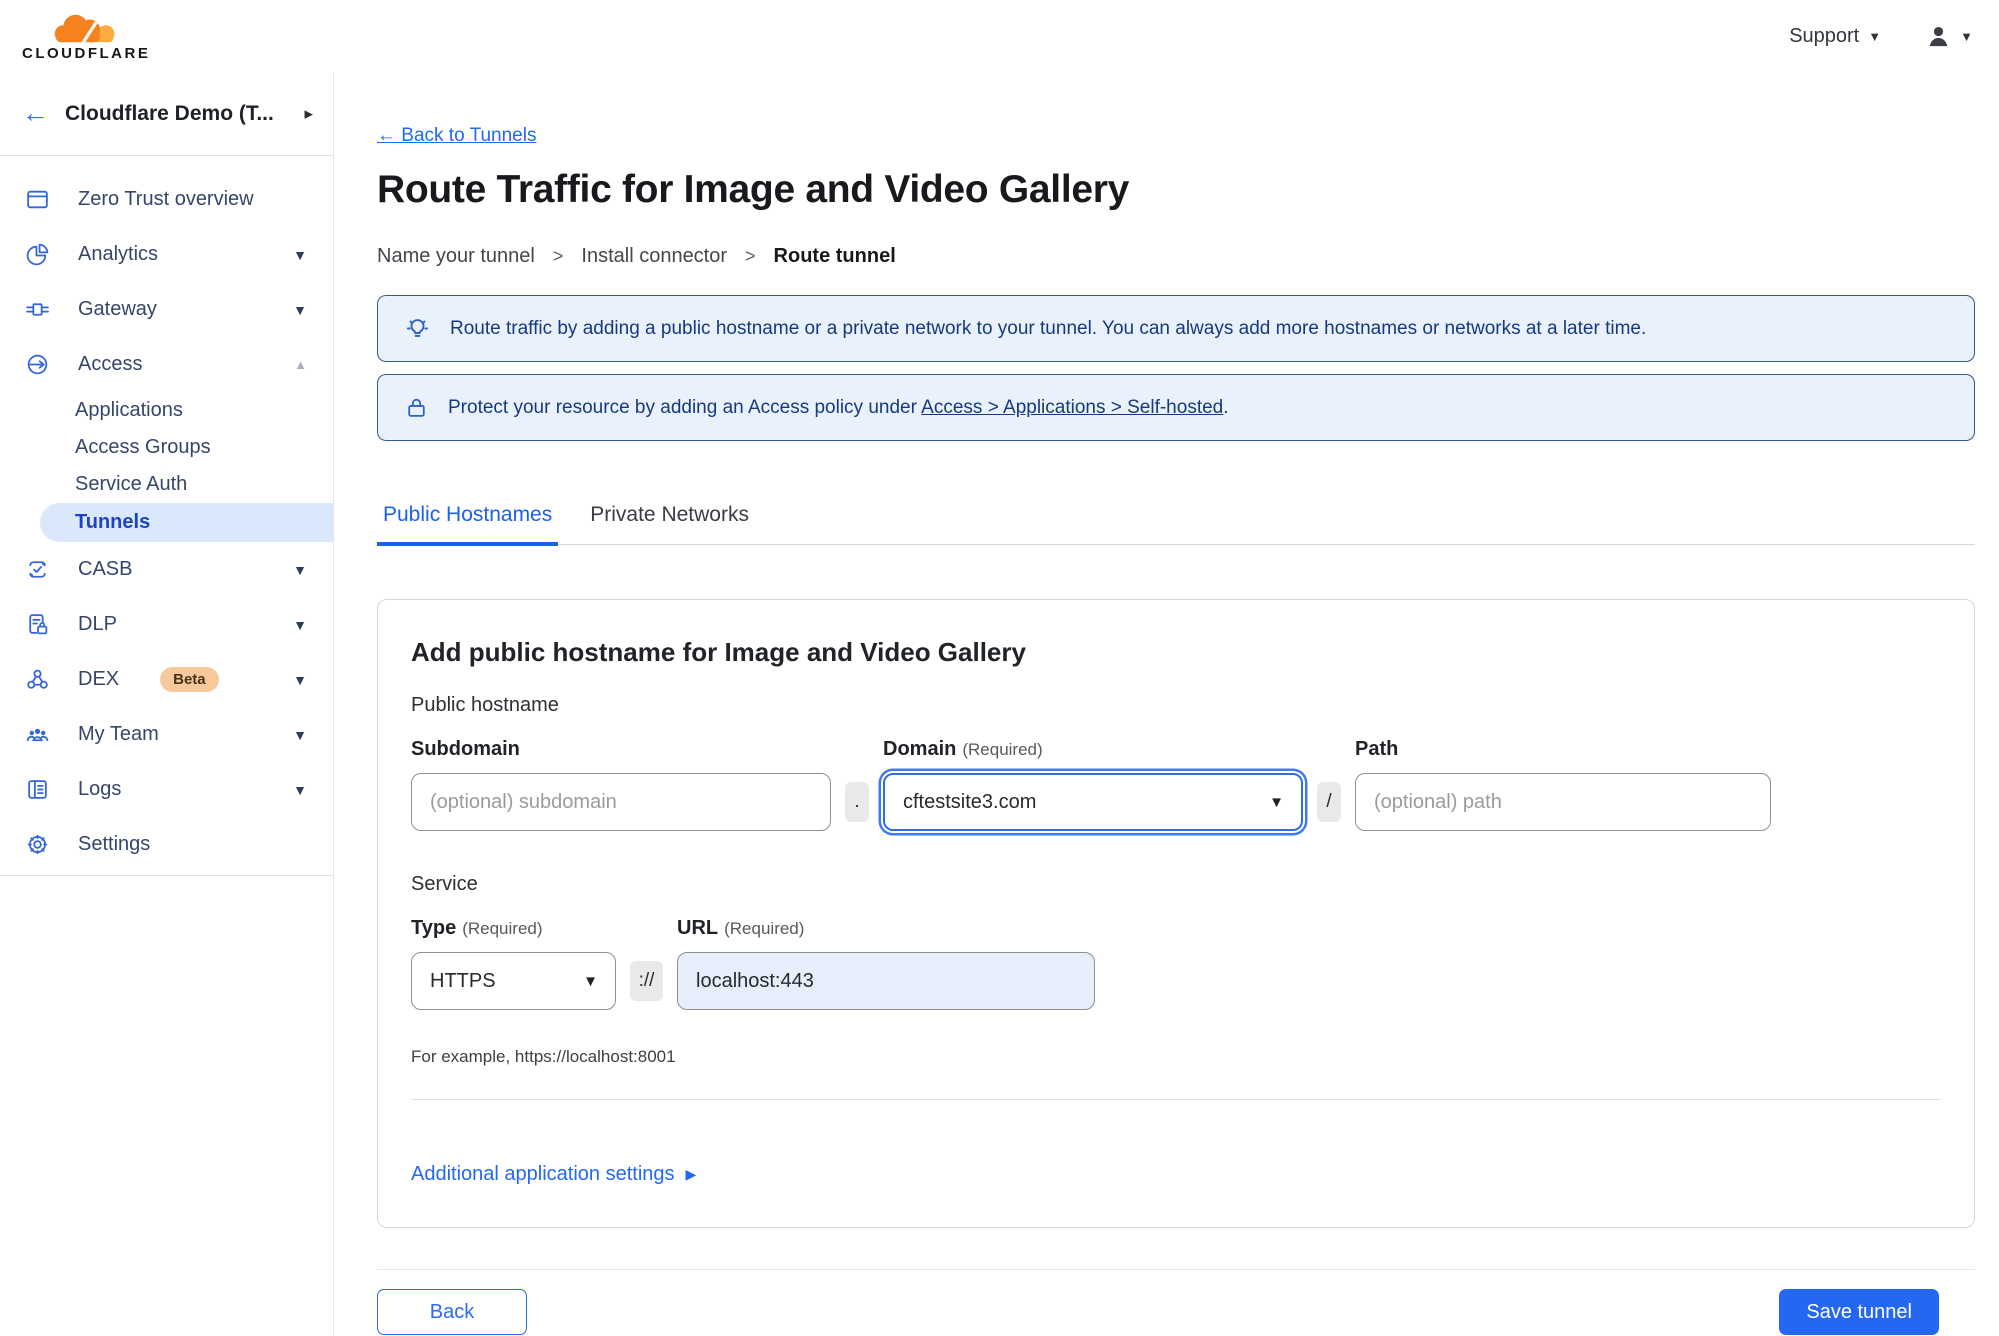  What do you see at coordinates (834, 256) in the screenshot?
I see `breadcrumb-step-route-tunnel: Route tunnel` at bounding box center [834, 256].